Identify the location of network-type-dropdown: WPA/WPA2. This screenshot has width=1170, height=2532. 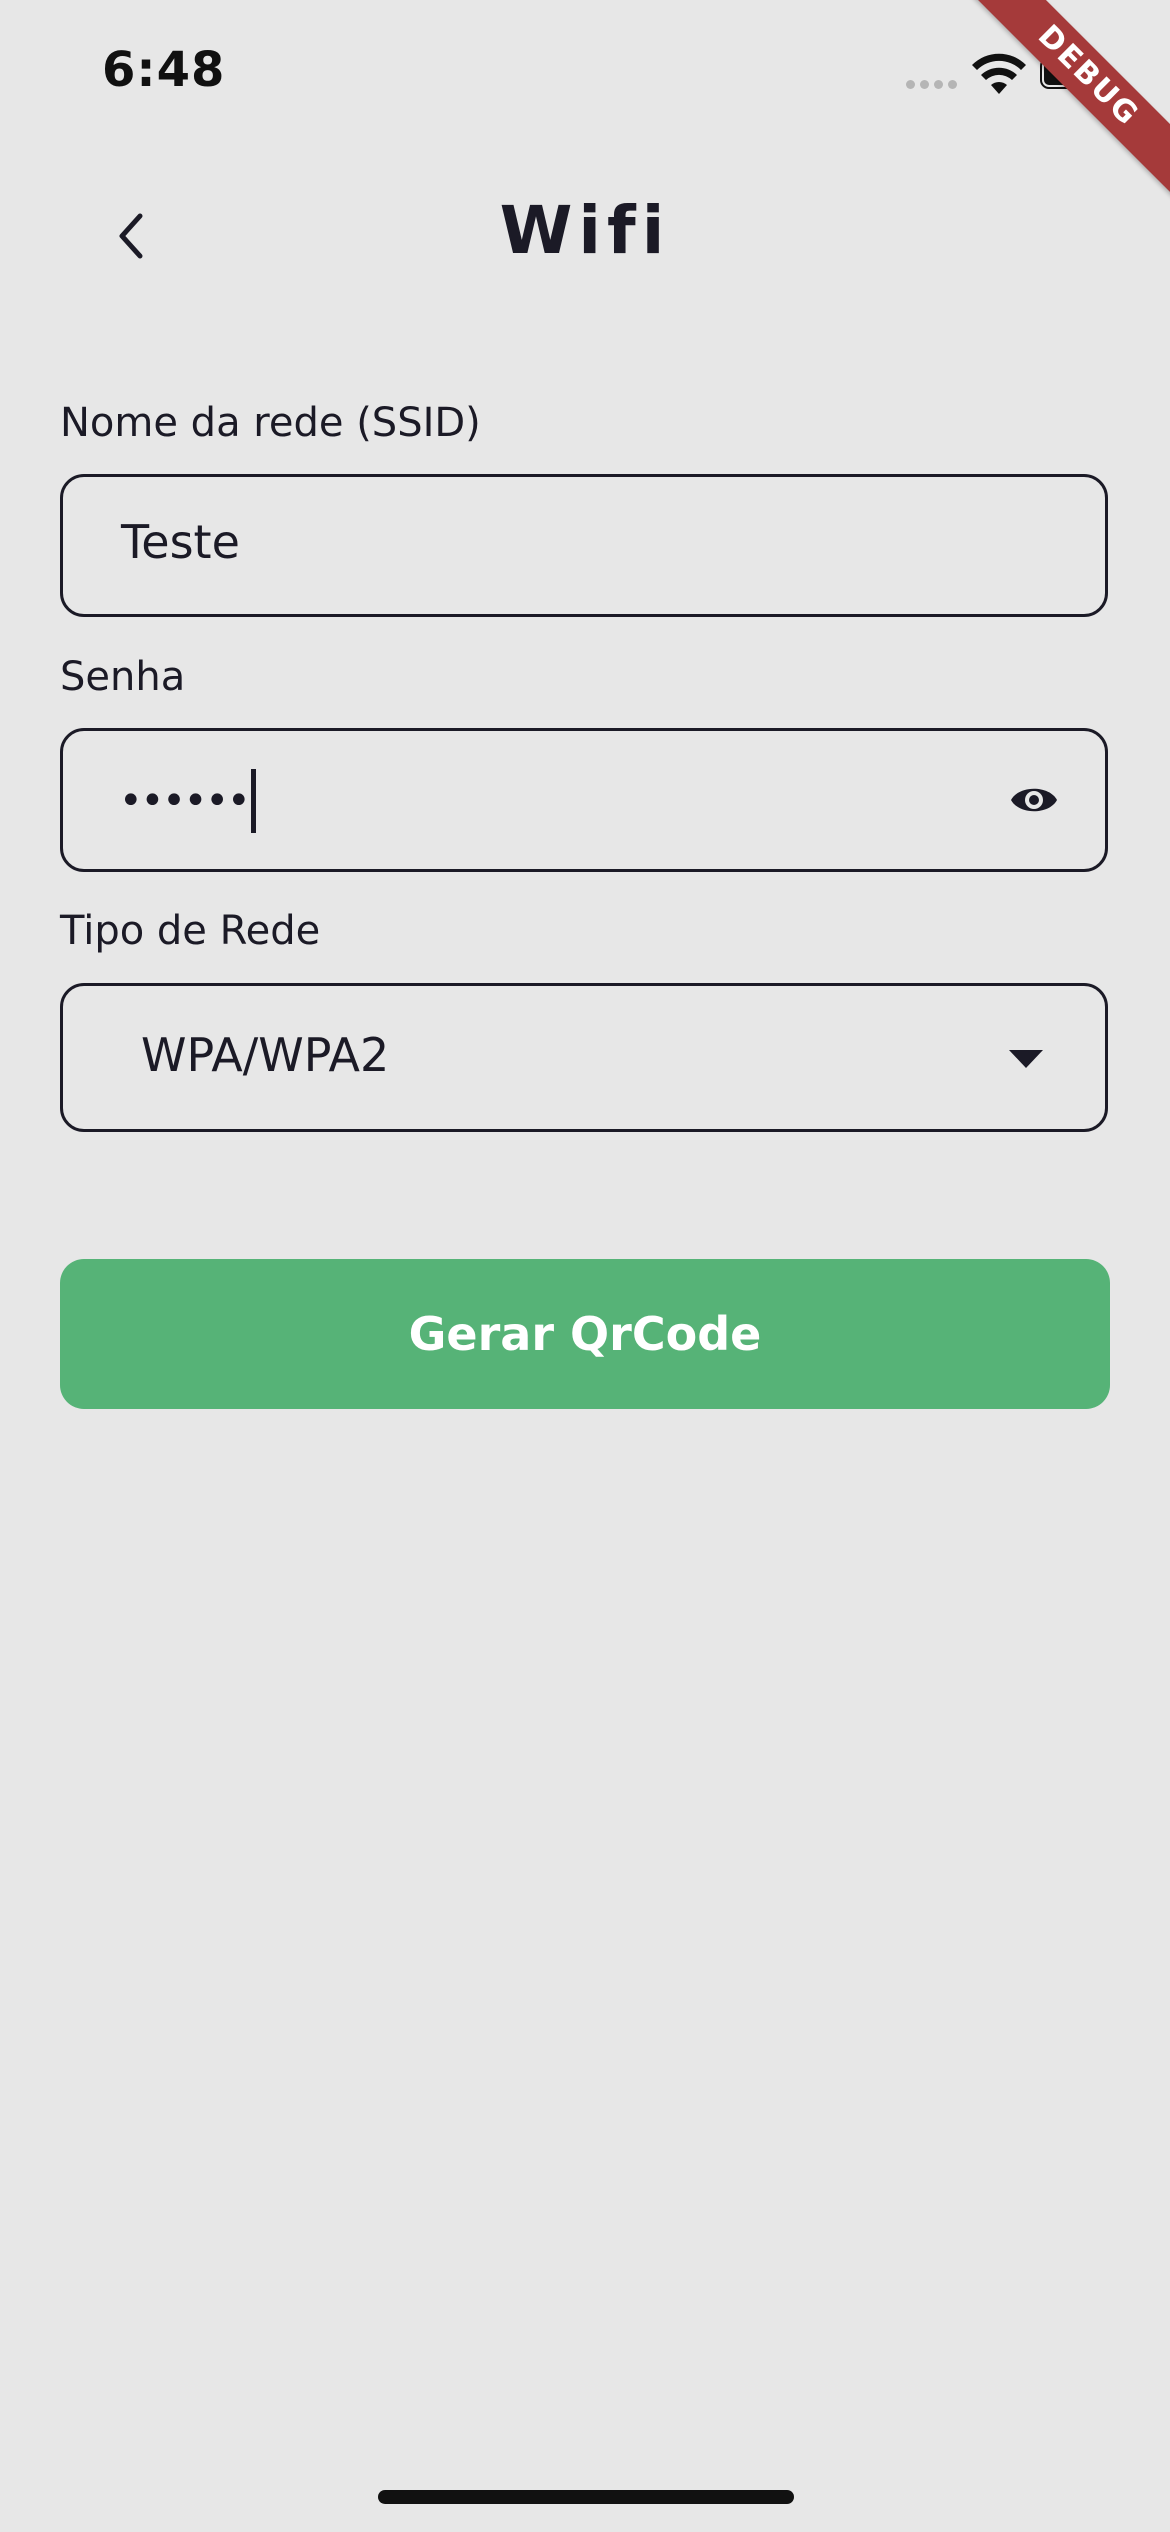
(584, 1057).